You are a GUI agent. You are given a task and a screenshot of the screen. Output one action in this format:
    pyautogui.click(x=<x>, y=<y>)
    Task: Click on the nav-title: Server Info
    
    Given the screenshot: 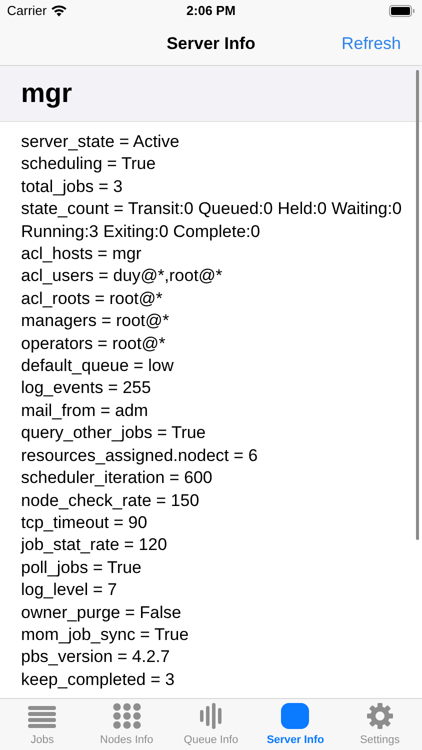 What is the action you would take?
    pyautogui.click(x=211, y=43)
    